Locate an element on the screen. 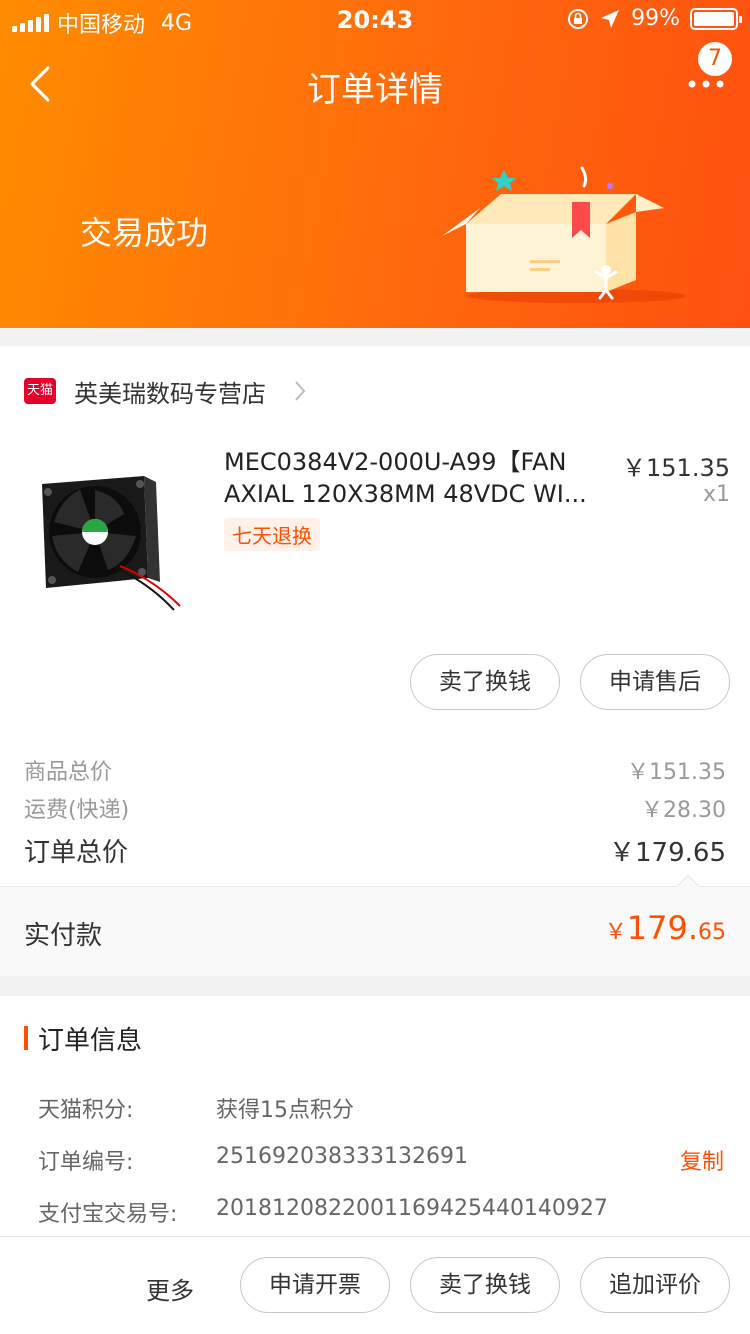 Image resolution: width=750 pixels, height=1334 pixels. product-image is located at coordinates (109, 536).